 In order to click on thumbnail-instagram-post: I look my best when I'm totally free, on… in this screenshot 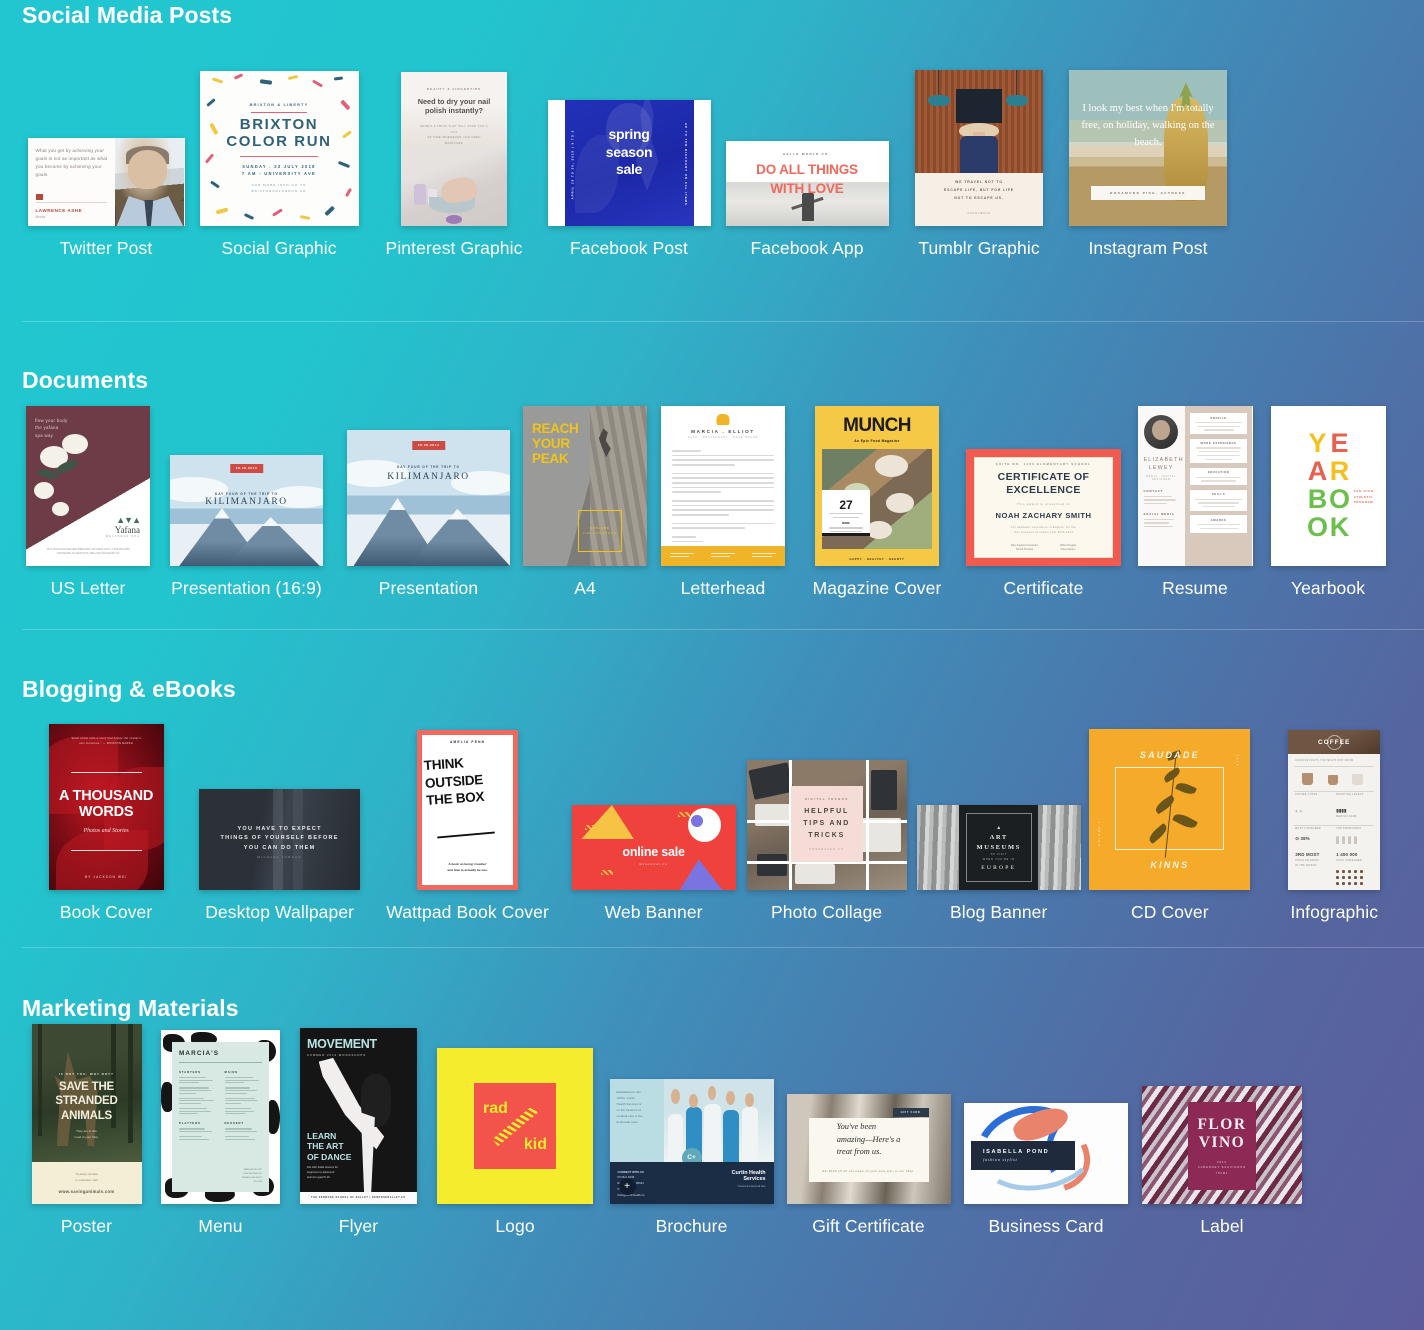, I will do `click(1148, 148)`.